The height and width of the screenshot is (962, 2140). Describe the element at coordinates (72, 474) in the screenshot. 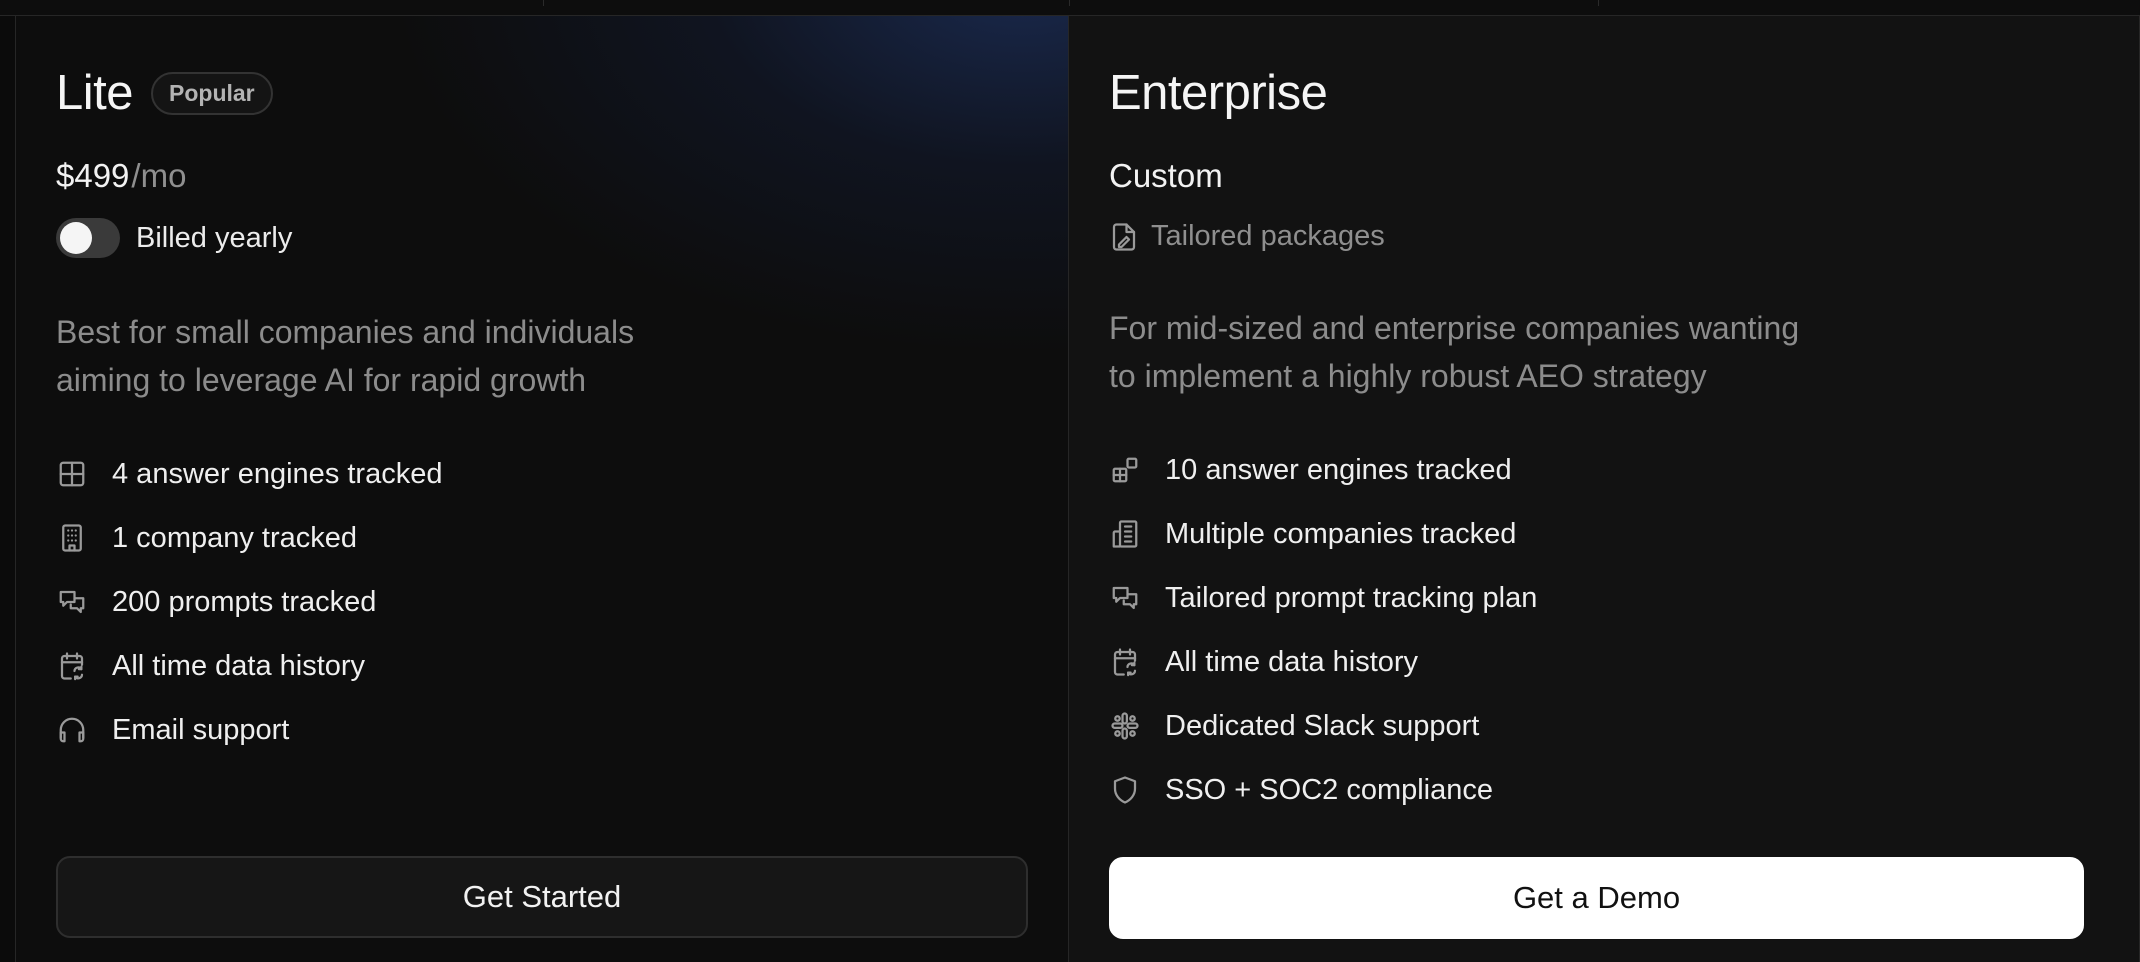

I see `grid-icon` at that location.